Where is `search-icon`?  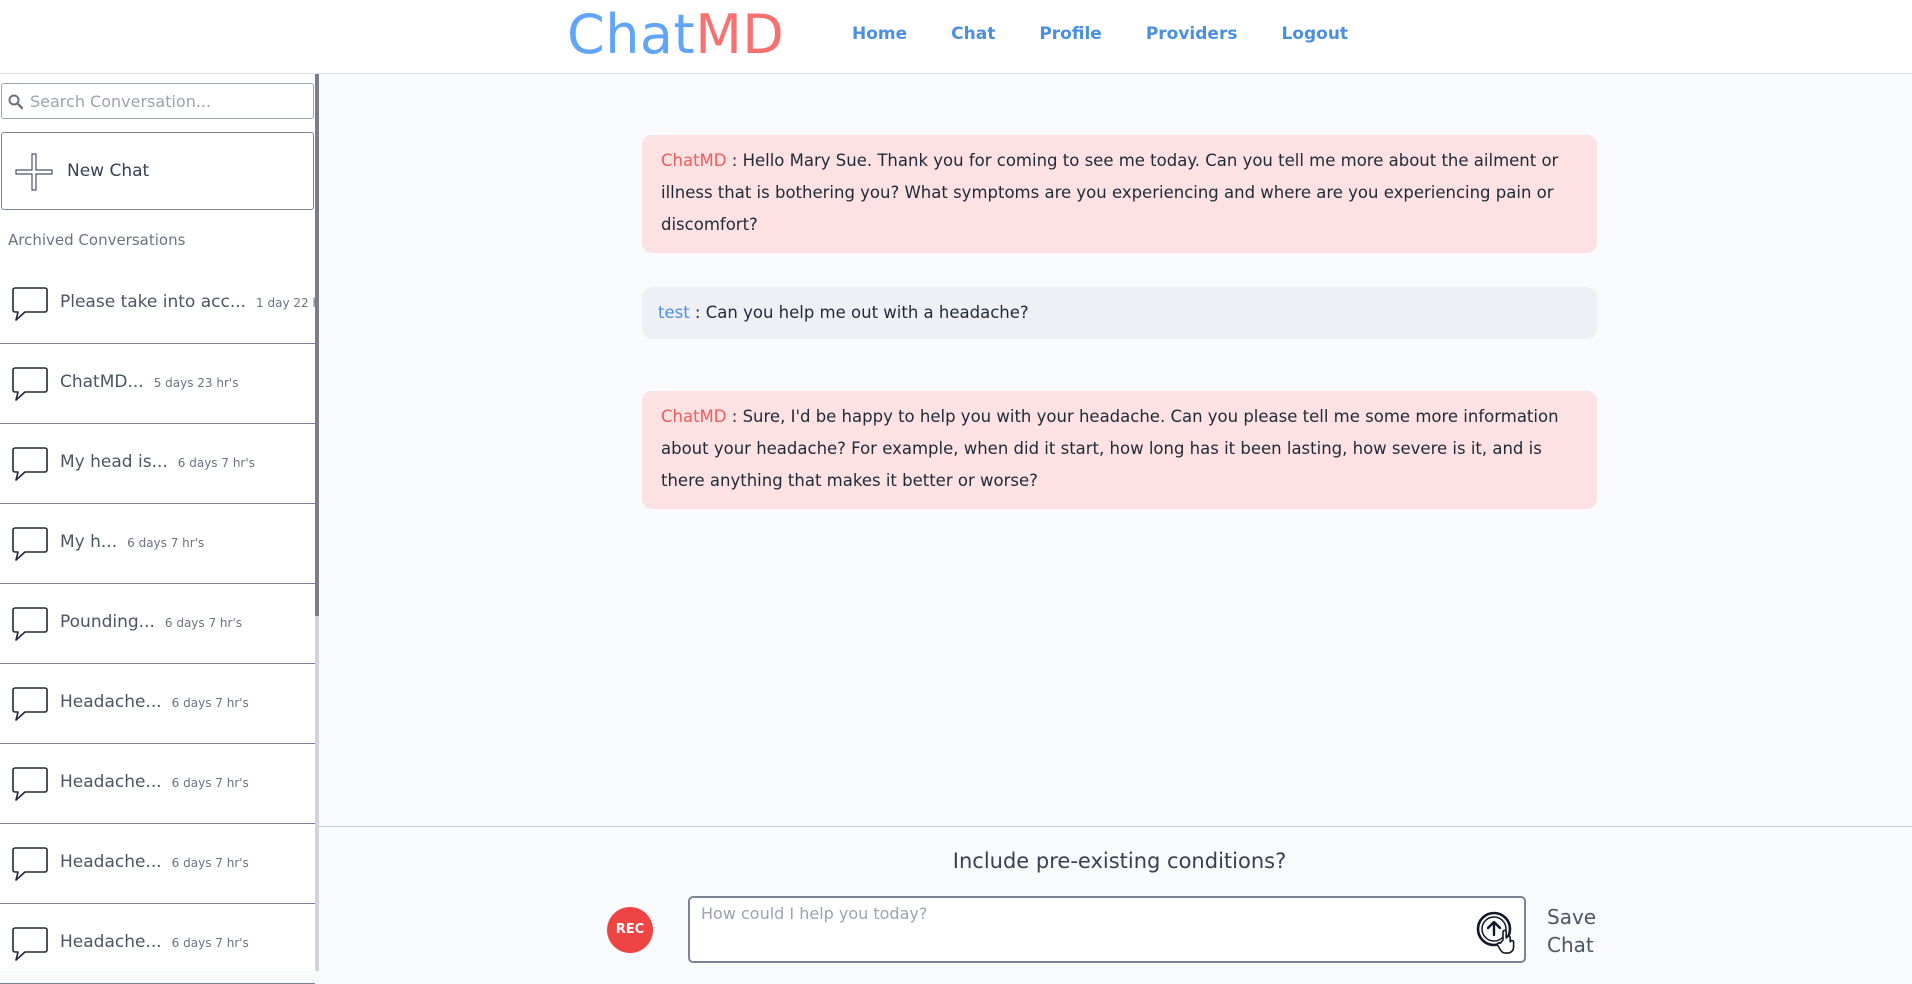
search-icon is located at coordinates (16, 102).